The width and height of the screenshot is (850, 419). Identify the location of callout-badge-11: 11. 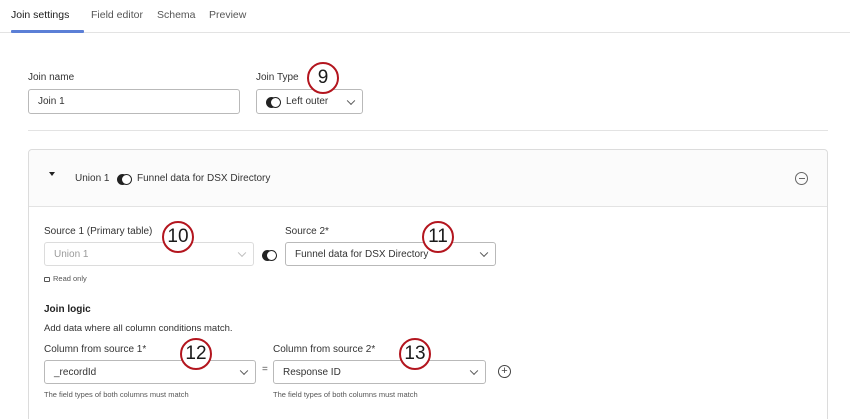
(438, 237).